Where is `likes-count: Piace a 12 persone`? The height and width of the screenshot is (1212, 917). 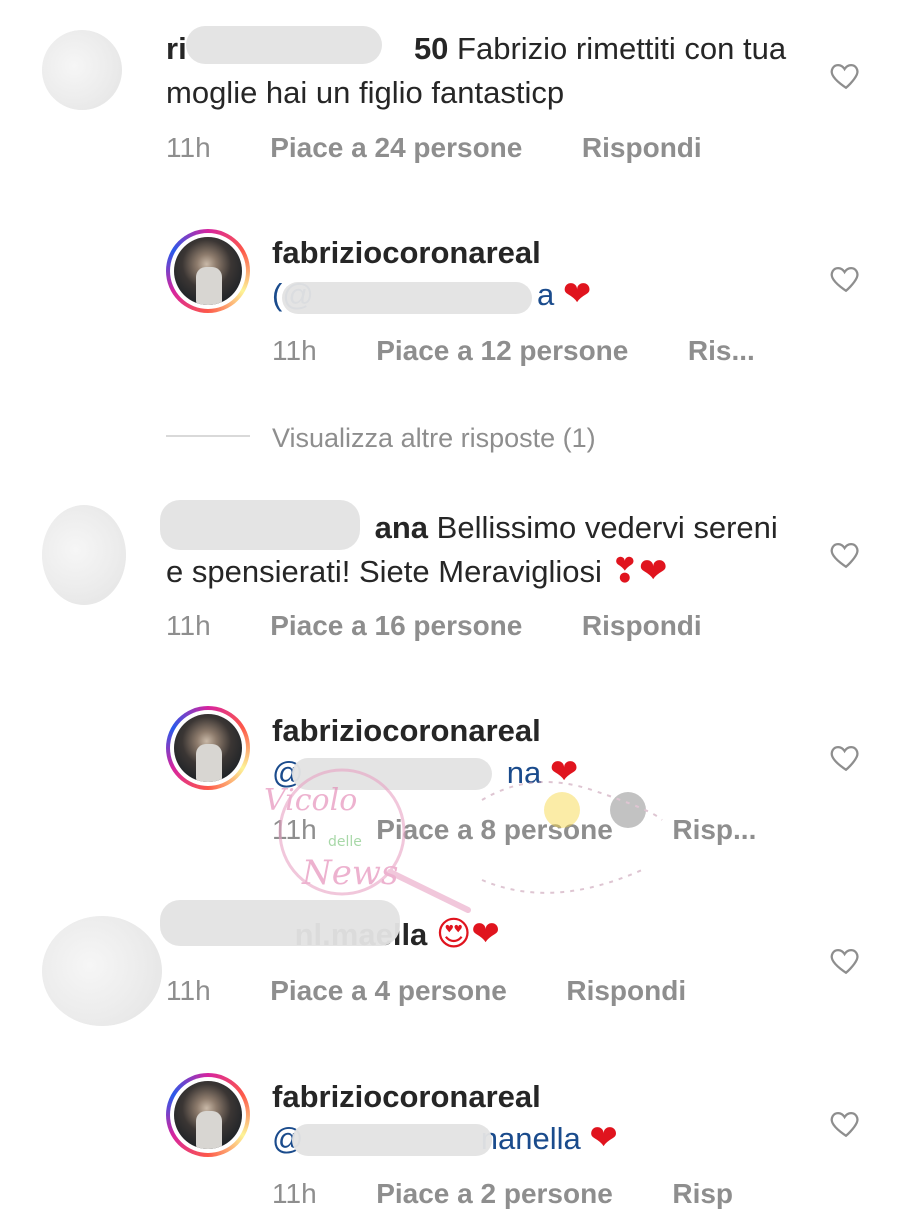
likes-count: Piace a 12 persone is located at coordinates (502, 350).